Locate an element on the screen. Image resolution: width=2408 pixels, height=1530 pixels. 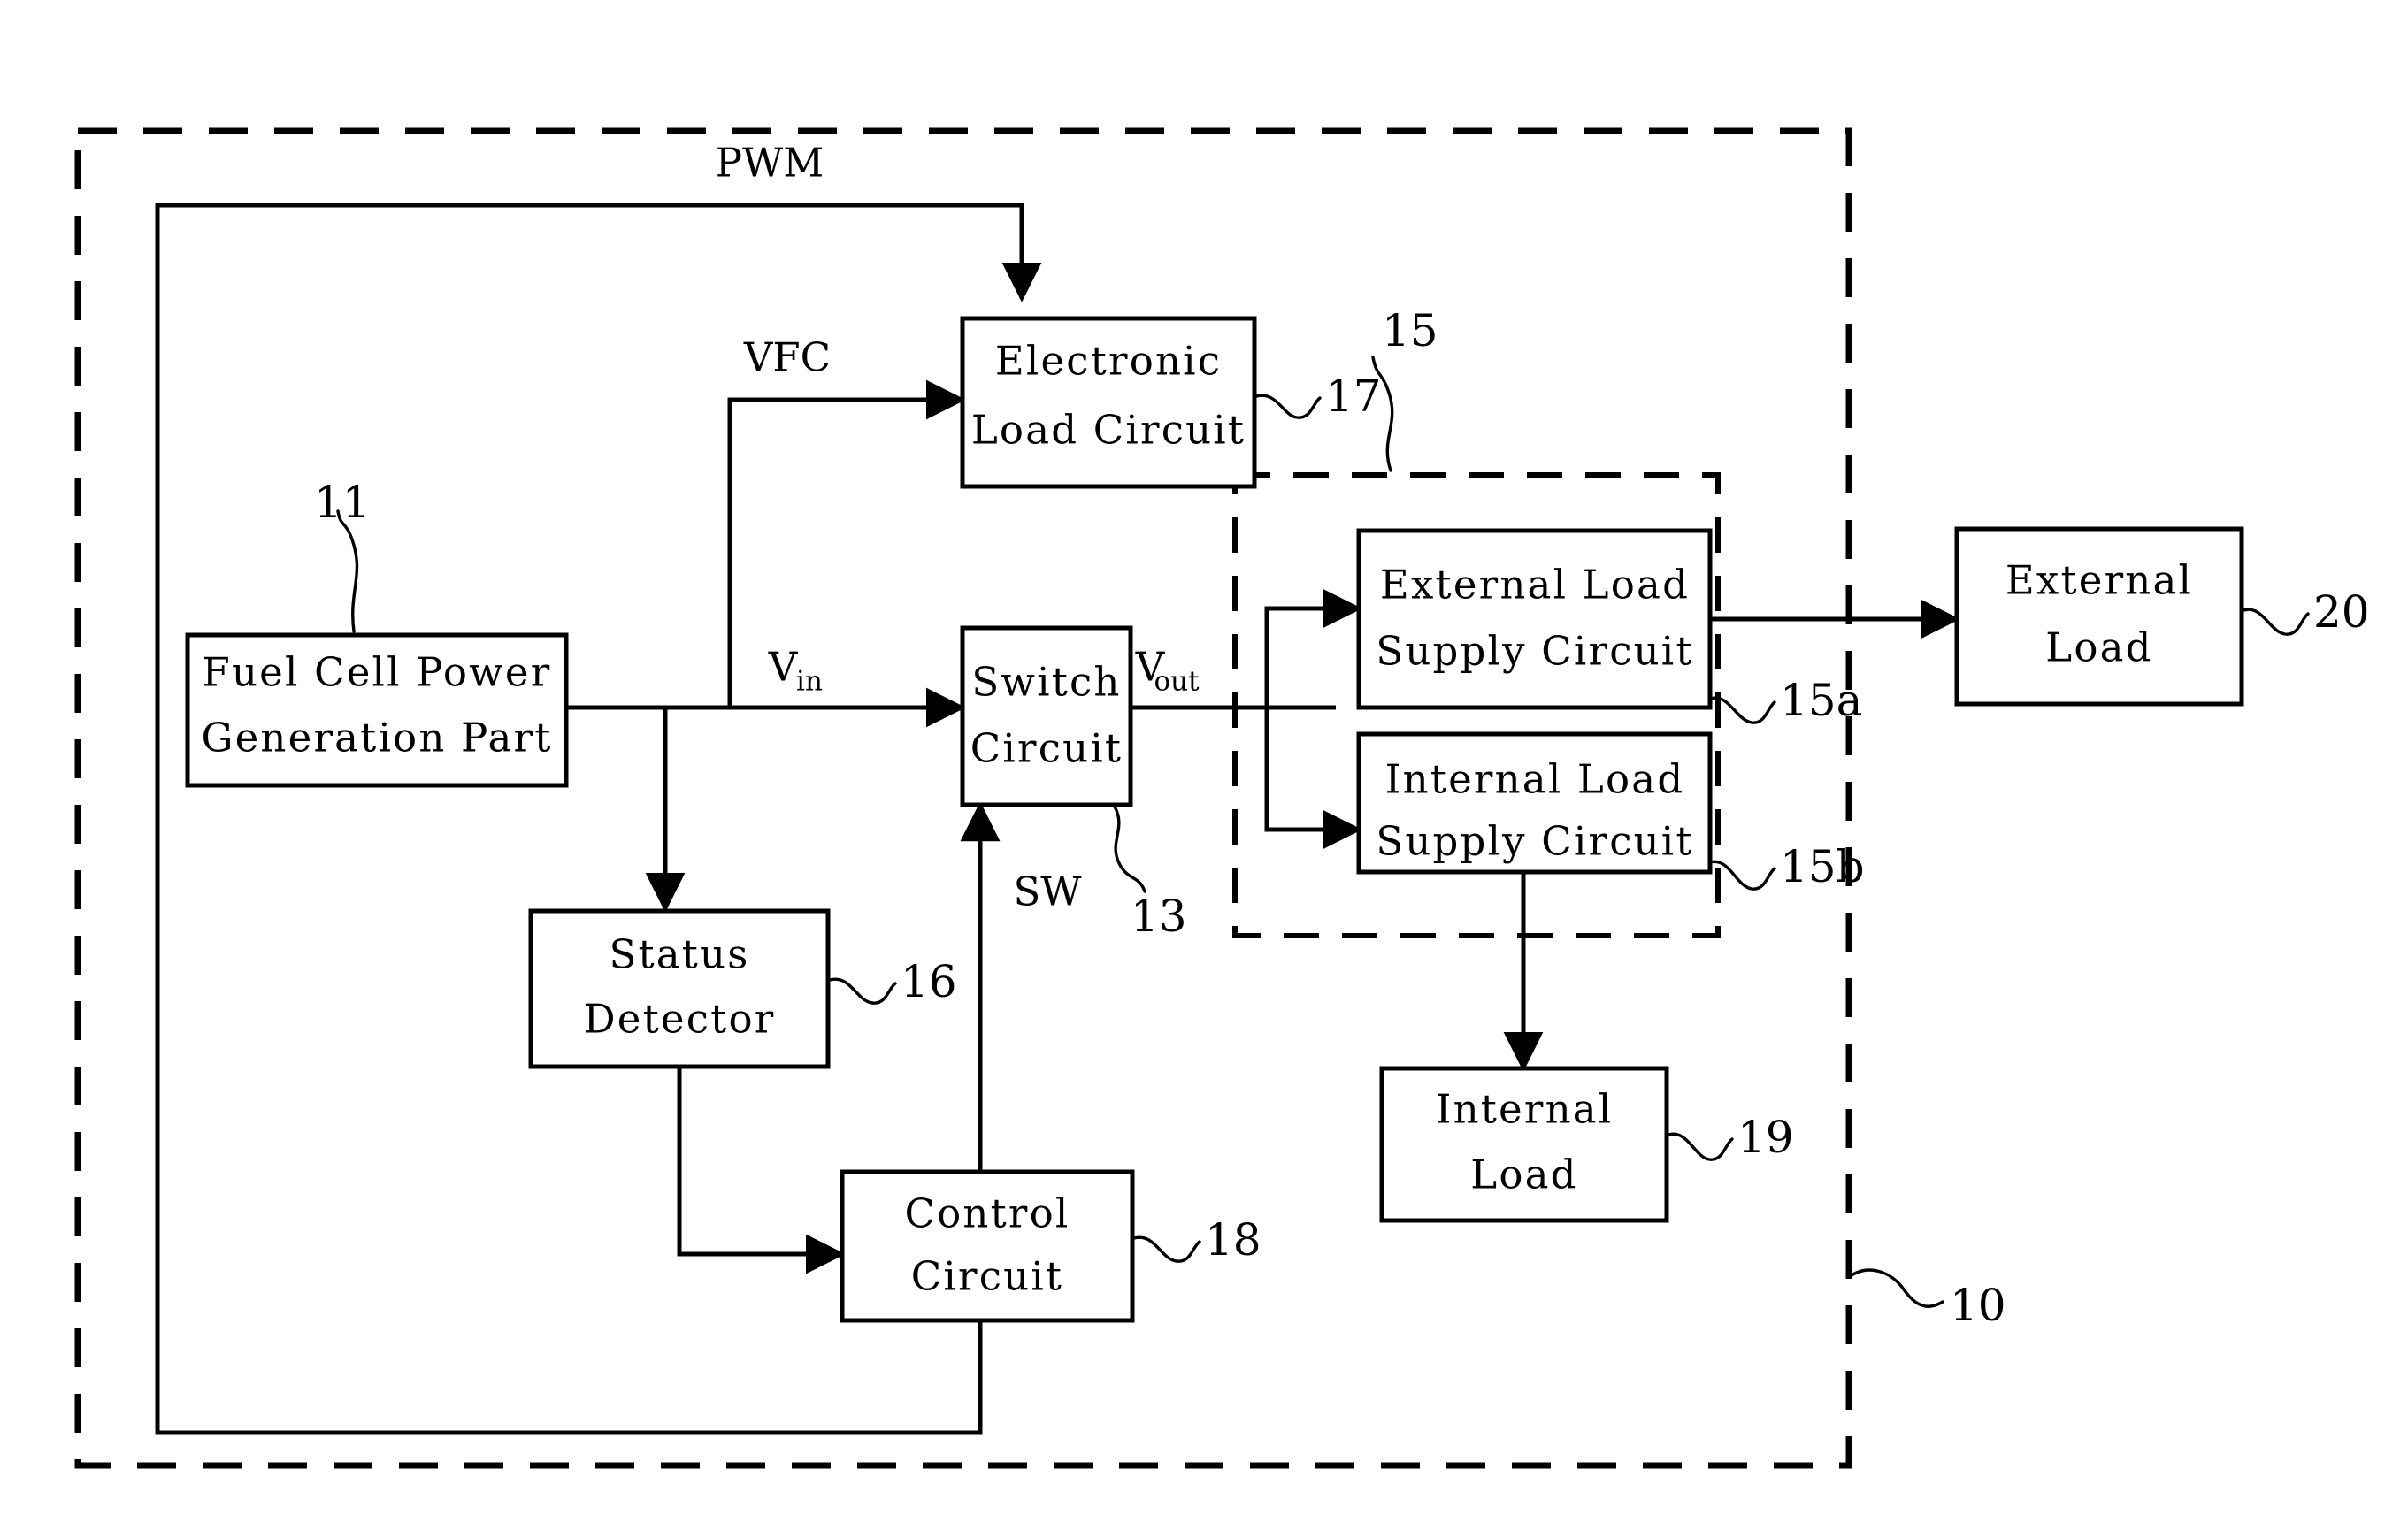
signal-label-vout: V out is located at coordinates (1168, 671).